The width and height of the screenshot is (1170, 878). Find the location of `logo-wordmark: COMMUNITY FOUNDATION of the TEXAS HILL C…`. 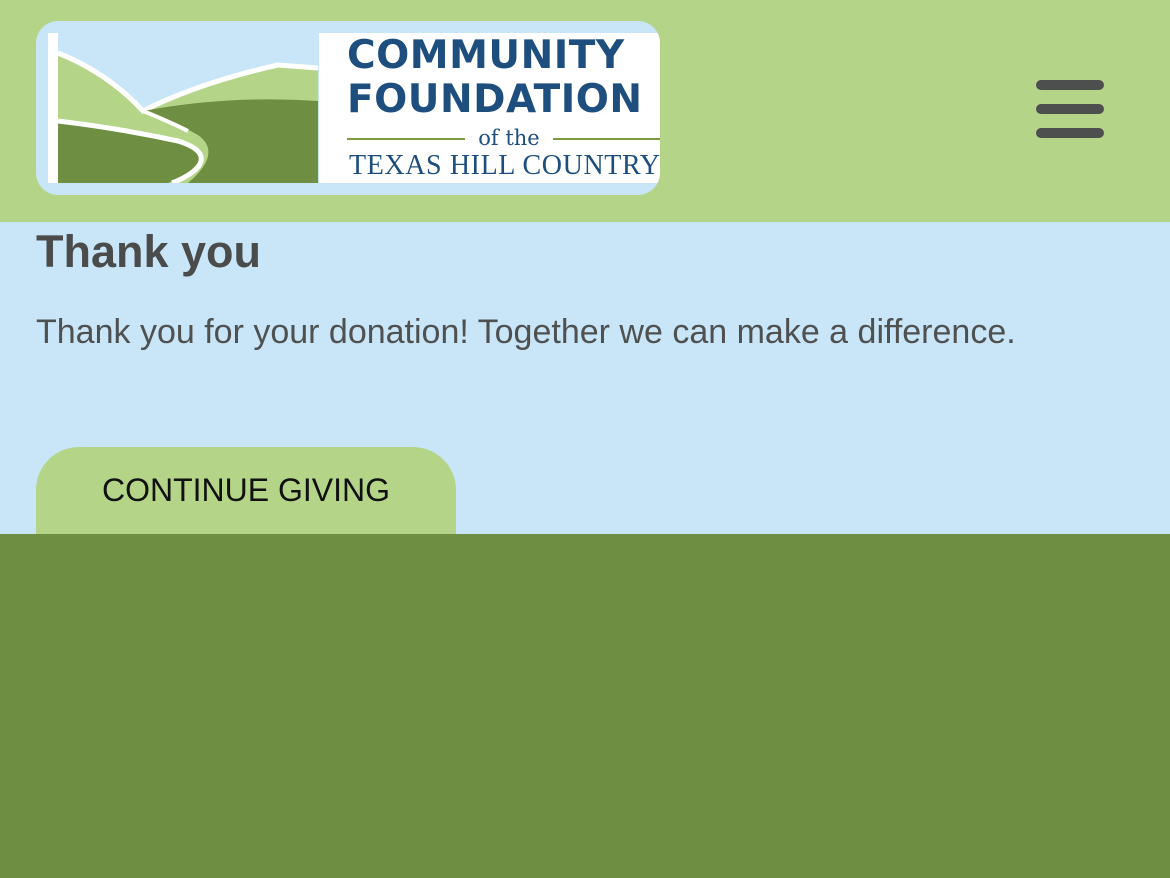

logo-wordmark: COMMUNITY FOUNDATION of the TEXAS HILL C… is located at coordinates (489, 108).